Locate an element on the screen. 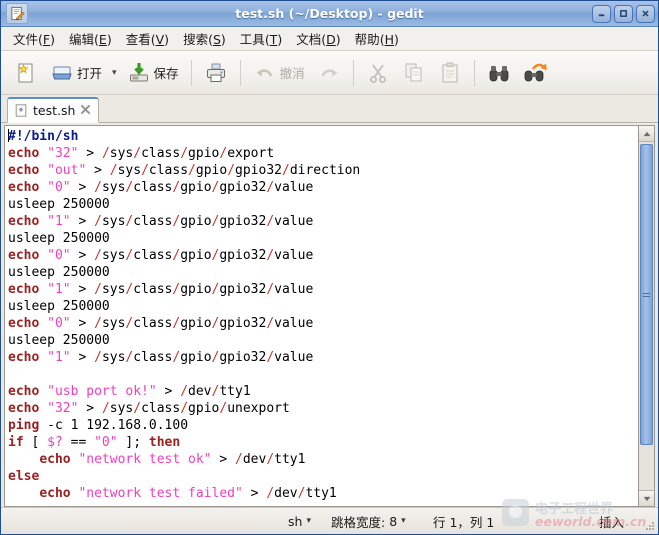 Image resolution: width=659 pixels, height=535 pixels. menu-documents: 文档(D) is located at coordinates (318, 38).